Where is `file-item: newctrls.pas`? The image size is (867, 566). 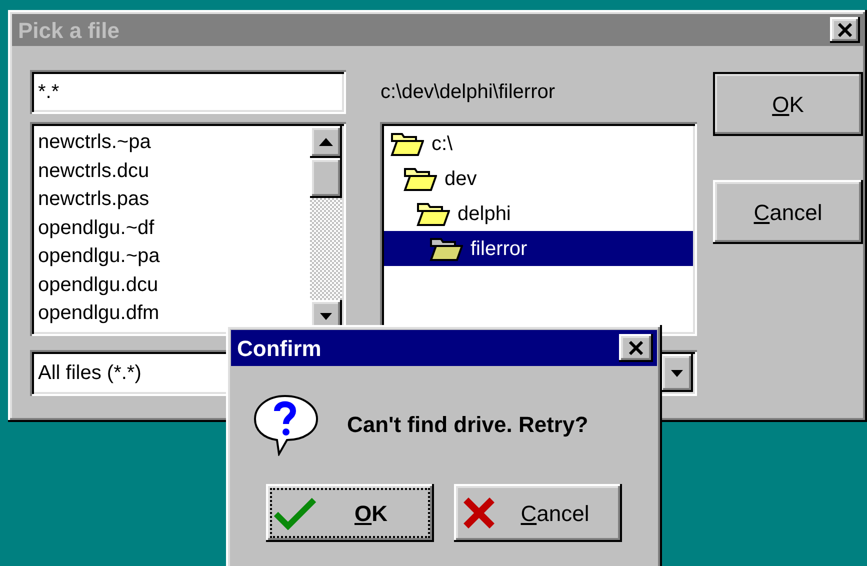 file-item: newctrls.pas is located at coordinates (174, 199).